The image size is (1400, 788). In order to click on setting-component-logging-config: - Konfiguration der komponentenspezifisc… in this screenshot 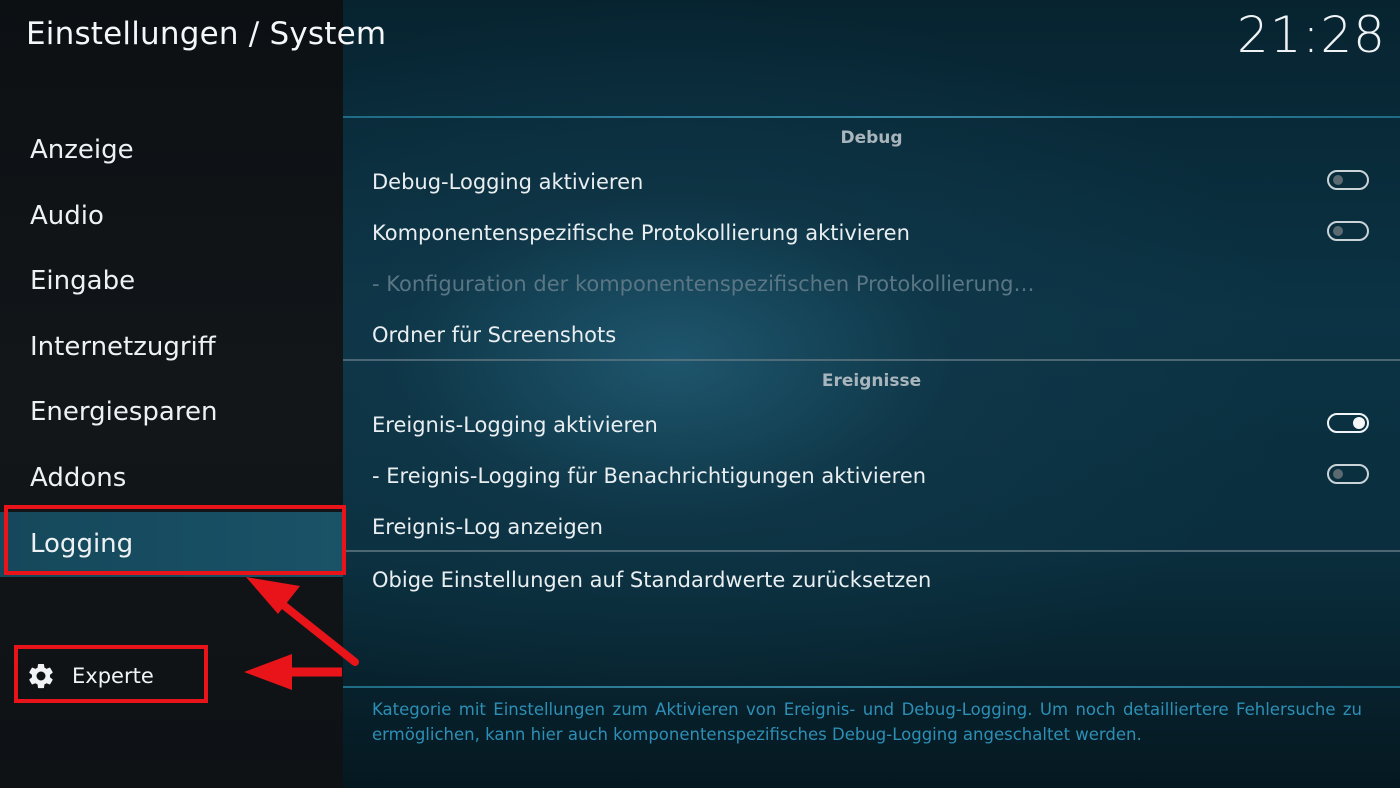, I will do `click(703, 284)`.